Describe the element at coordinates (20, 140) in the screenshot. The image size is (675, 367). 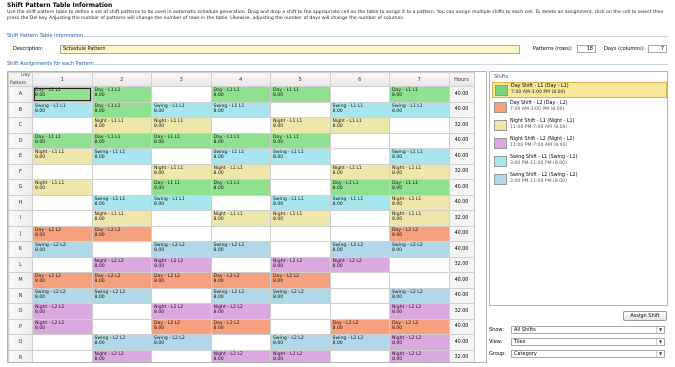
I see `pattern-row-header: D` at that location.